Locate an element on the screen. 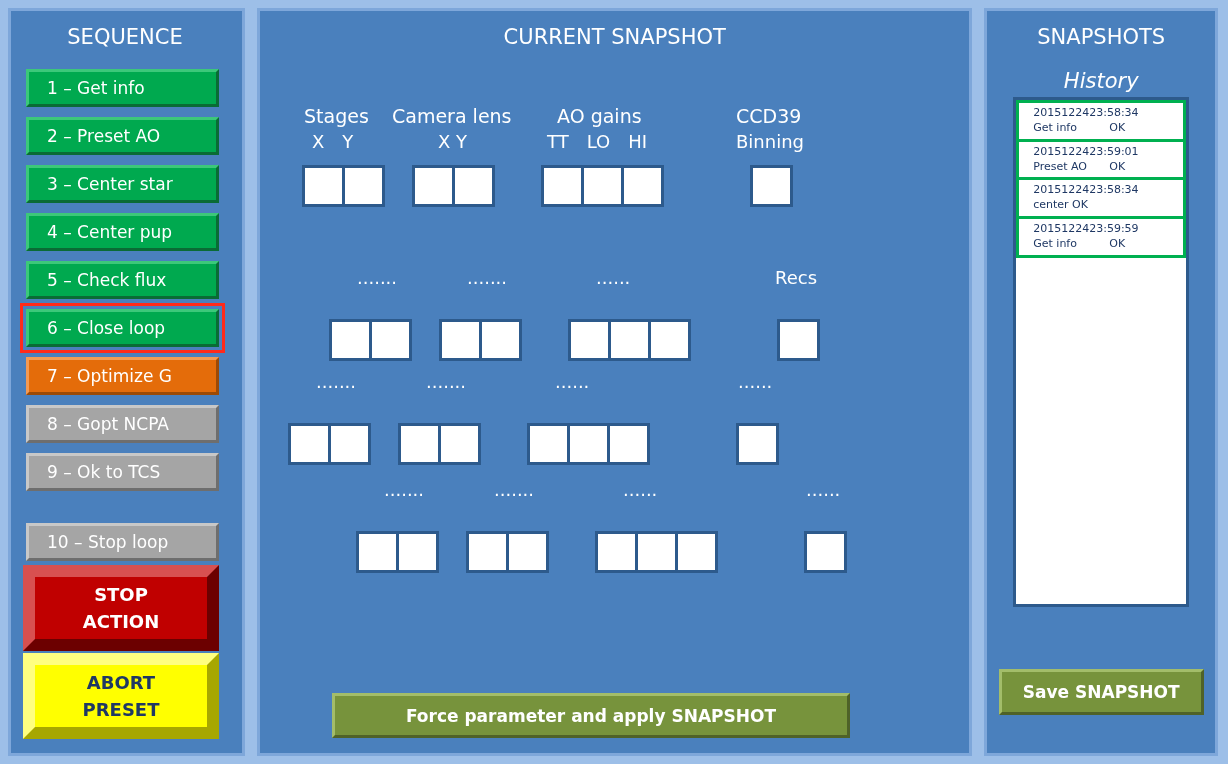  group-label: AO gains is located at coordinates (599, 117).